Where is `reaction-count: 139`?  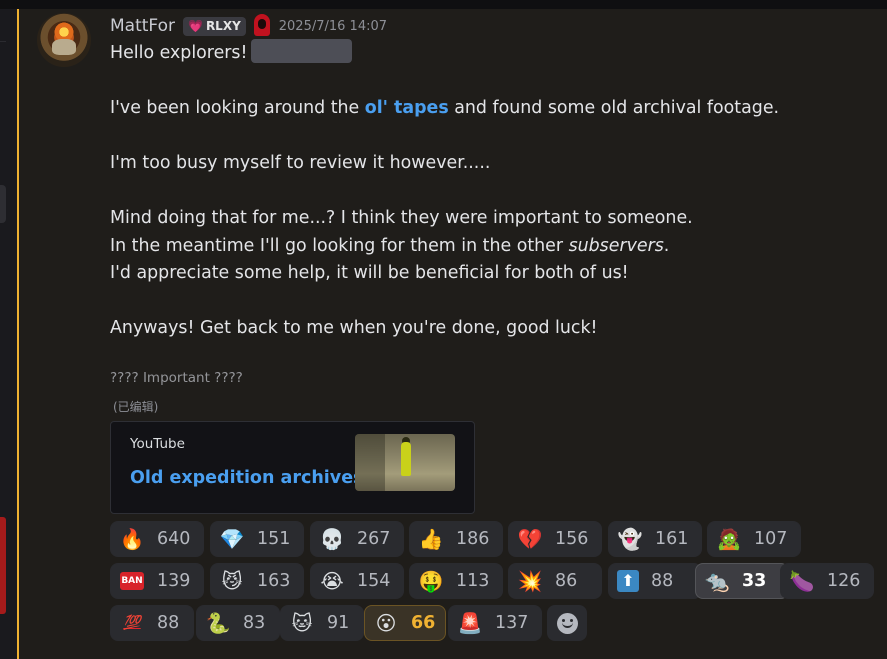
reaction-count: 139 is located at coordinates (174, 581).